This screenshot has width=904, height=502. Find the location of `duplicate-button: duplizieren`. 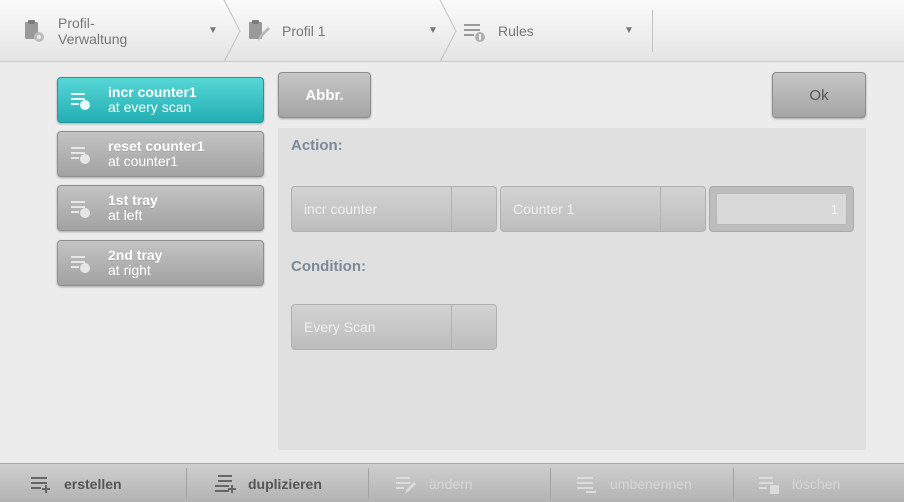

duplicate-button: duplizieren is located at coordinates (268, 483).